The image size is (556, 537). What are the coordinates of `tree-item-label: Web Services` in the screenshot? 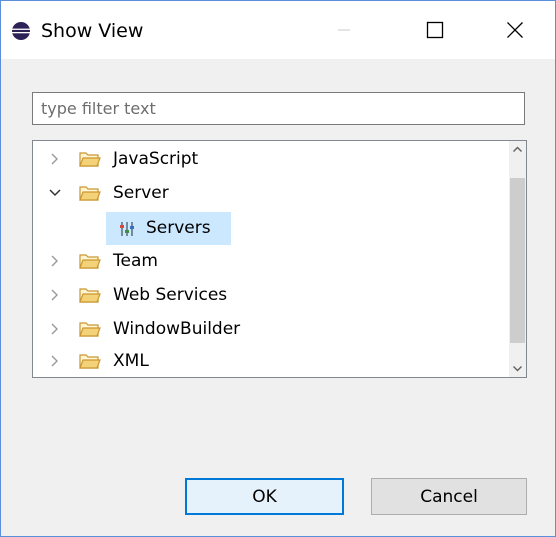 It's located at (170, 295).